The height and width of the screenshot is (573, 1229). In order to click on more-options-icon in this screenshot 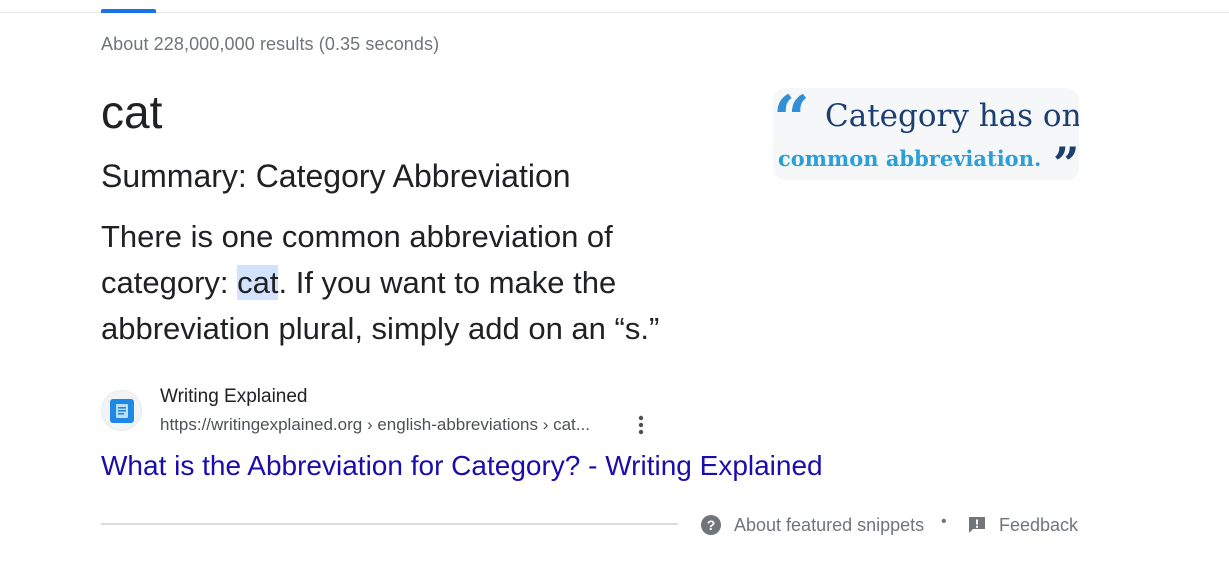, I will do `click(641, 425)`.